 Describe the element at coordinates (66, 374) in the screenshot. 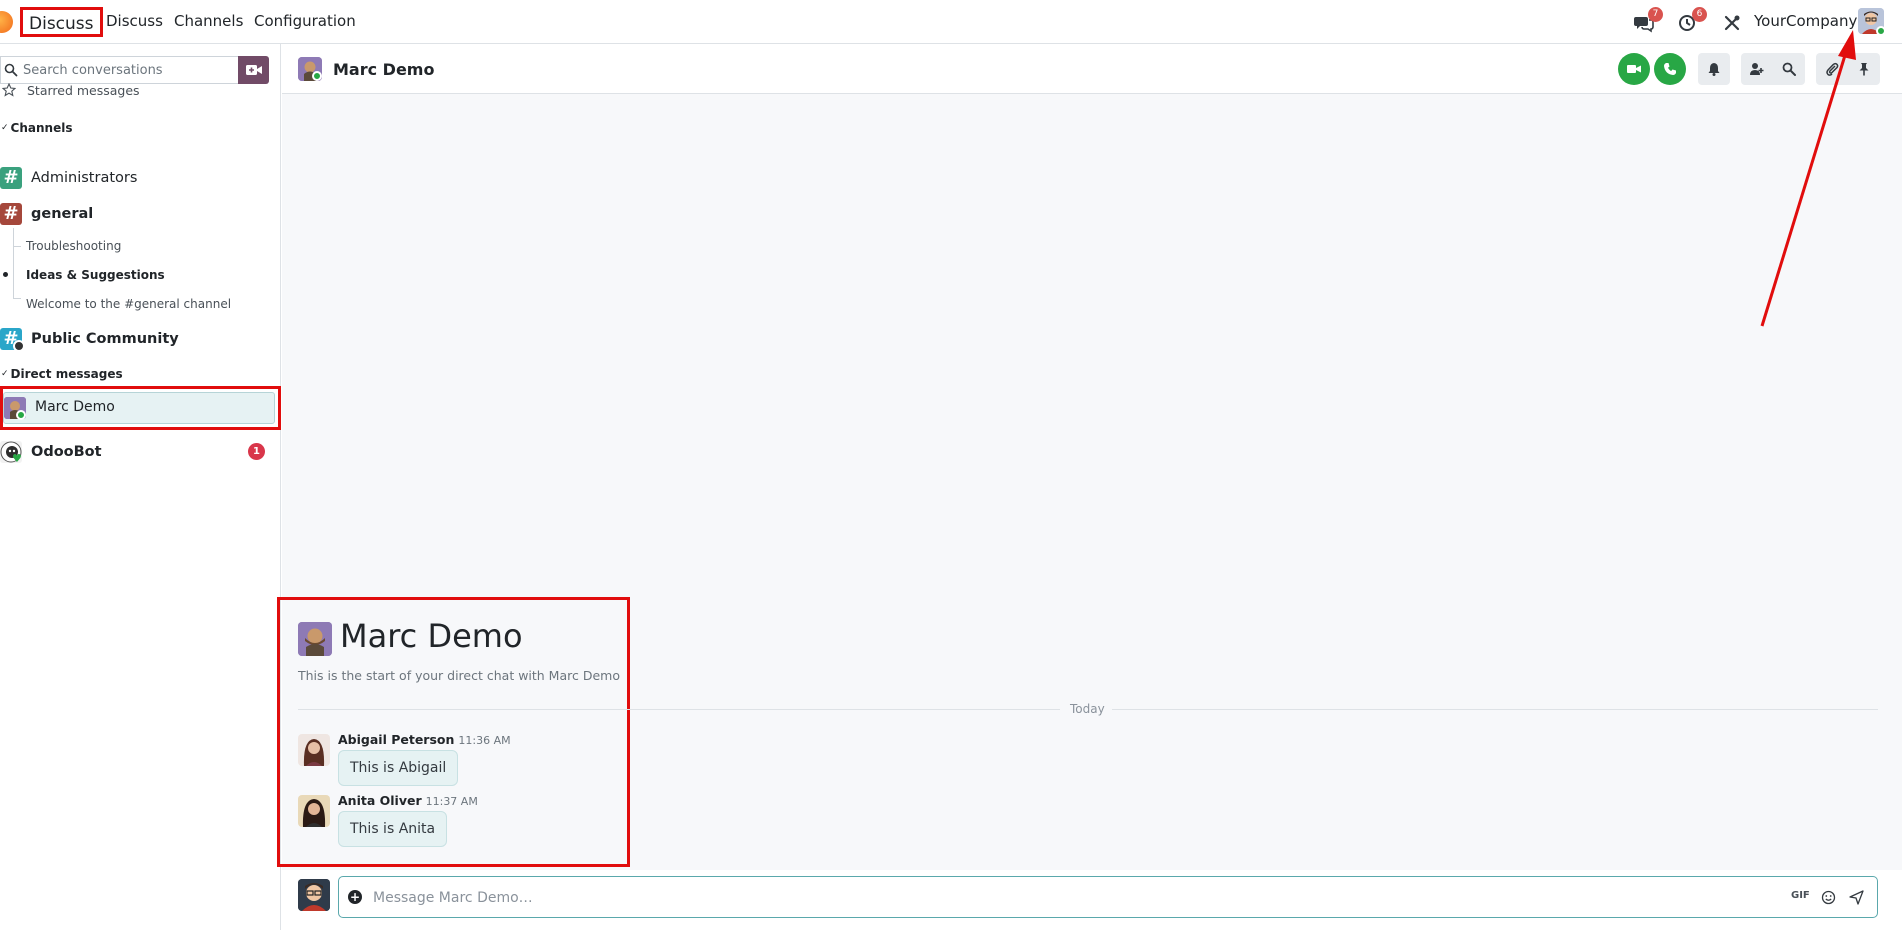

I see `direct-messages-header-label: Direct messages` at that location.